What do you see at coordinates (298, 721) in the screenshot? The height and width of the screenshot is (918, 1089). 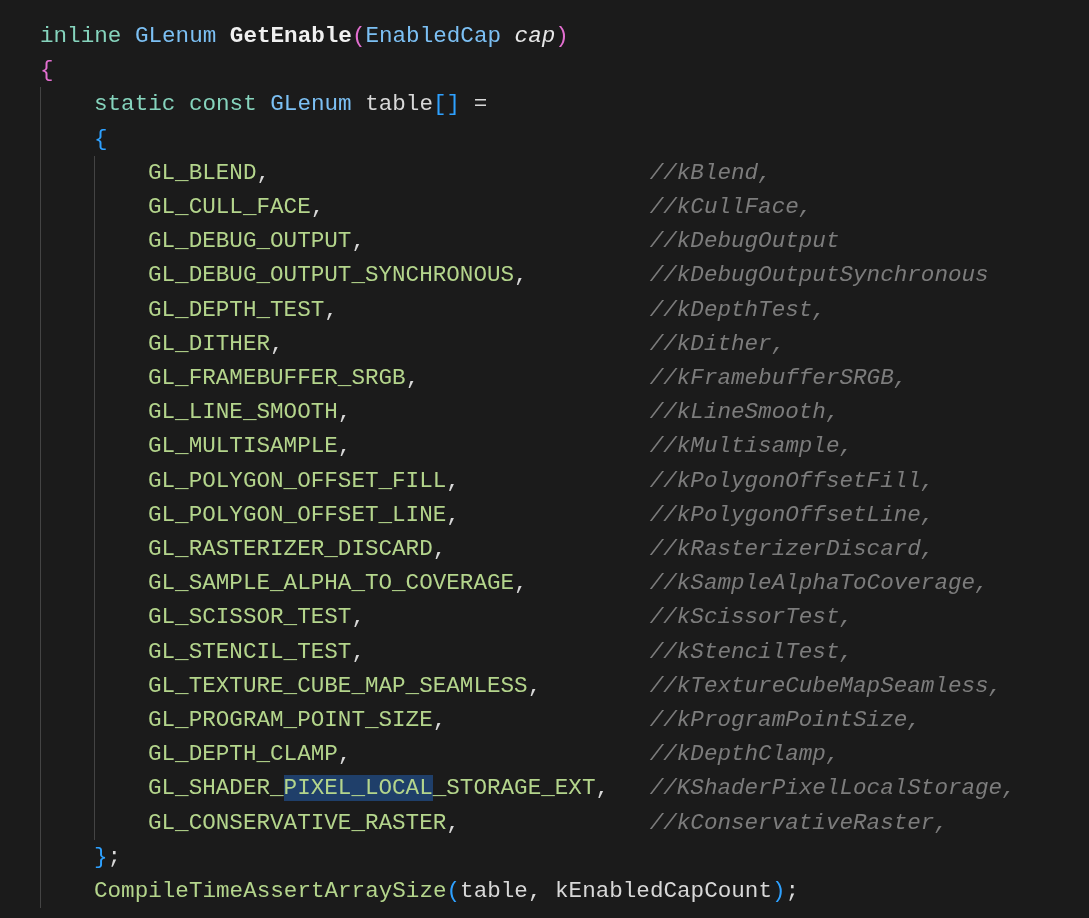 I see `code-line: GL_PROGRAM_POINT_SIZE,` at bounding box center [298, 721].